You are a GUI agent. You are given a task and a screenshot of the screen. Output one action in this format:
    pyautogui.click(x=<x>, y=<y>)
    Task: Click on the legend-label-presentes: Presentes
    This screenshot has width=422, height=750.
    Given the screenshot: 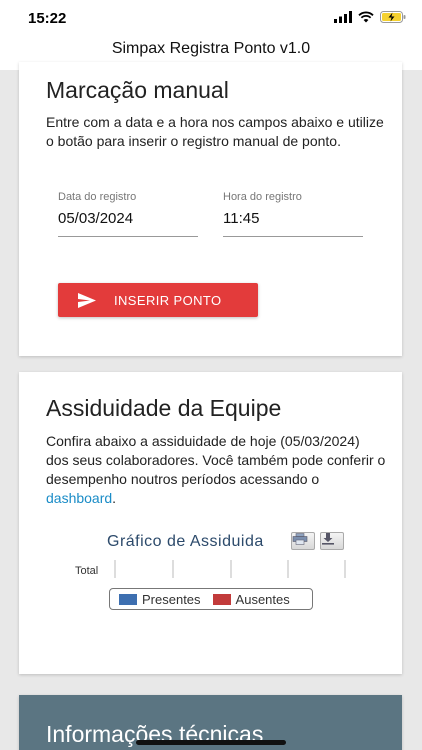 What is the action you would take?
    pyautogui.click(x=171, y=599)
    